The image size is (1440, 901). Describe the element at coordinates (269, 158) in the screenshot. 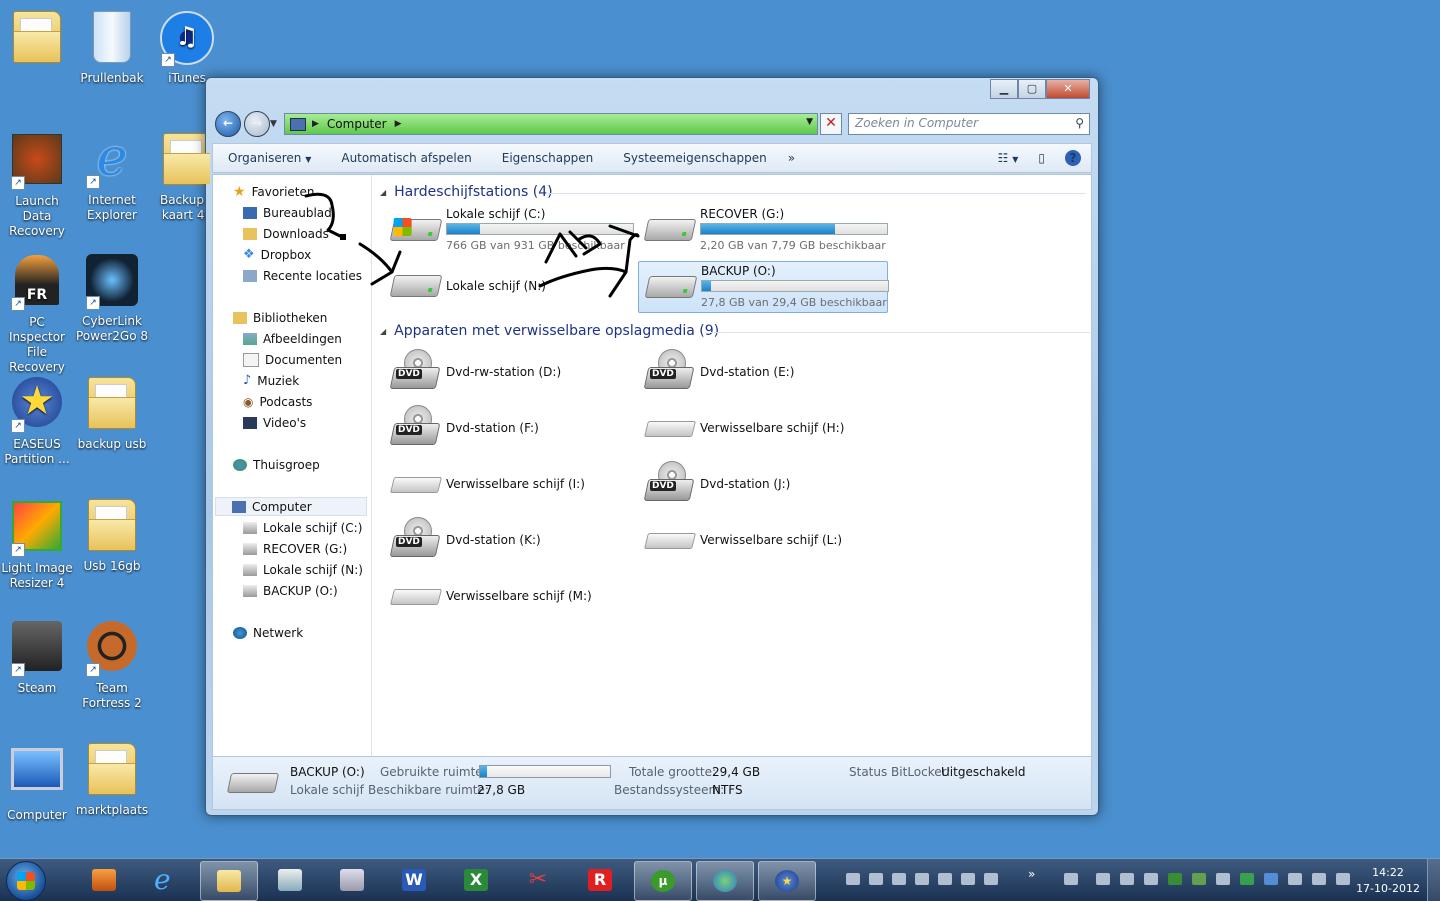

I see `organize-button: Organiseren ▼` at that location.